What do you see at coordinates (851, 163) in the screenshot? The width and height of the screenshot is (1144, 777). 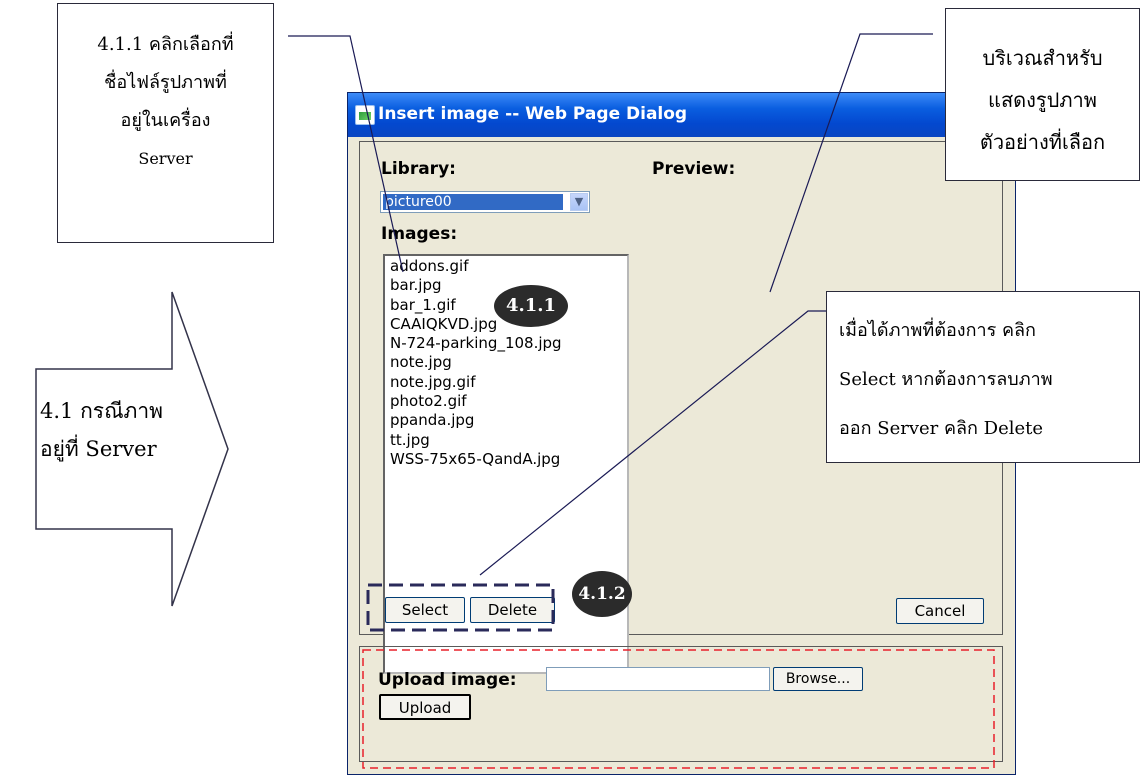 I see `leader-line-preview` at bounding box center [851, 163].